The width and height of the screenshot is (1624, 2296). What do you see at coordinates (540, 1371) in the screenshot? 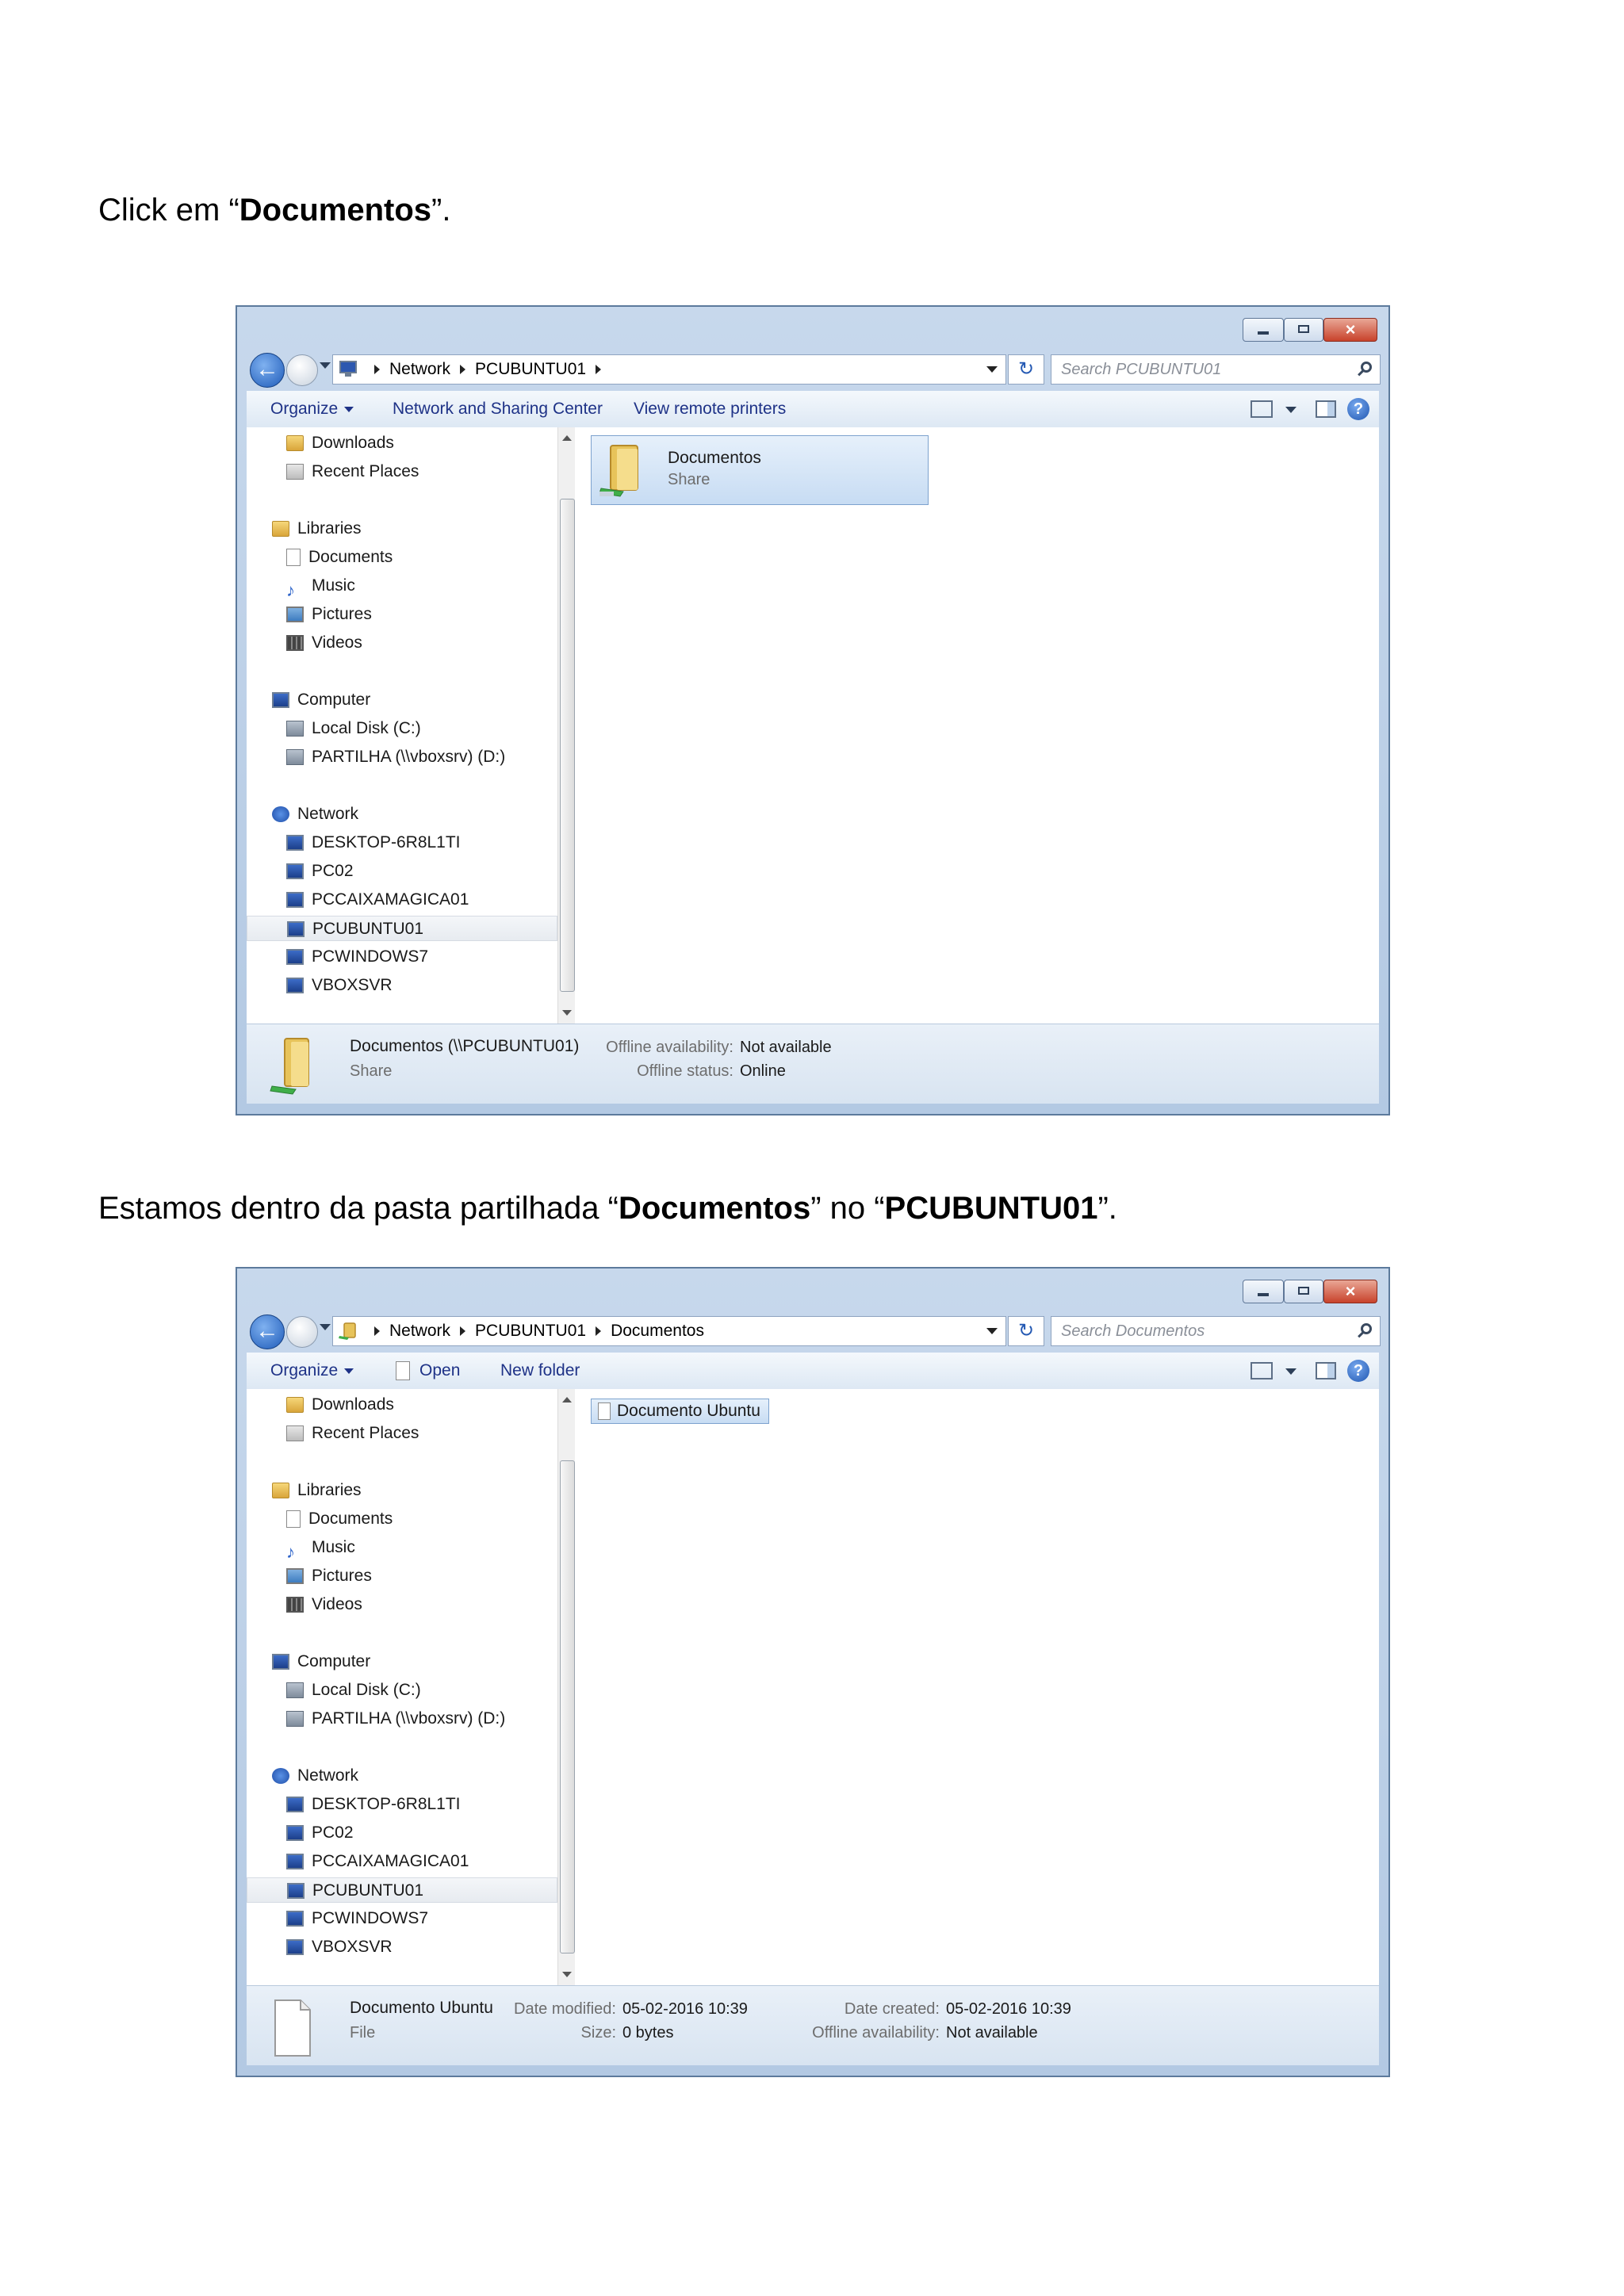
I see `new-folder-button: New folder` at bounding box center [540, 1371].